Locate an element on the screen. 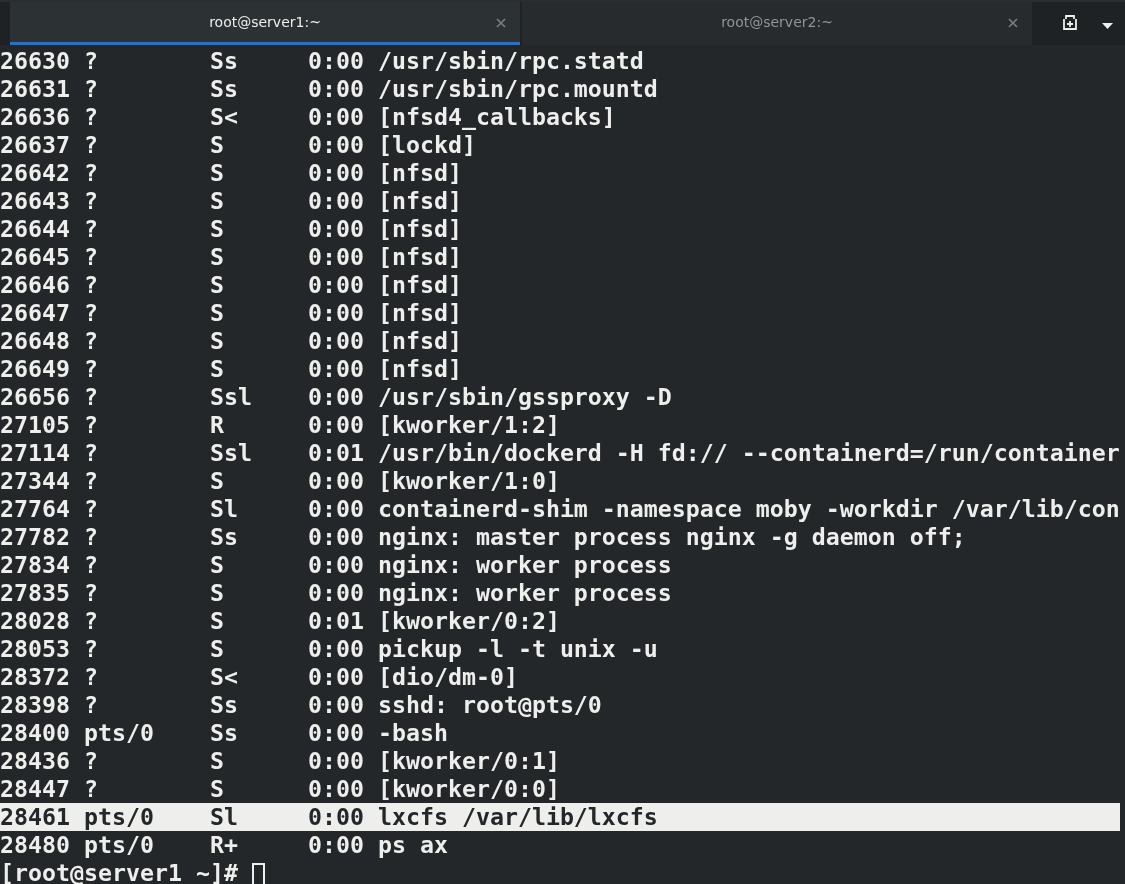 The image size is (1125, 884). process-pid: 26636 is located at coordinates (35, 117).